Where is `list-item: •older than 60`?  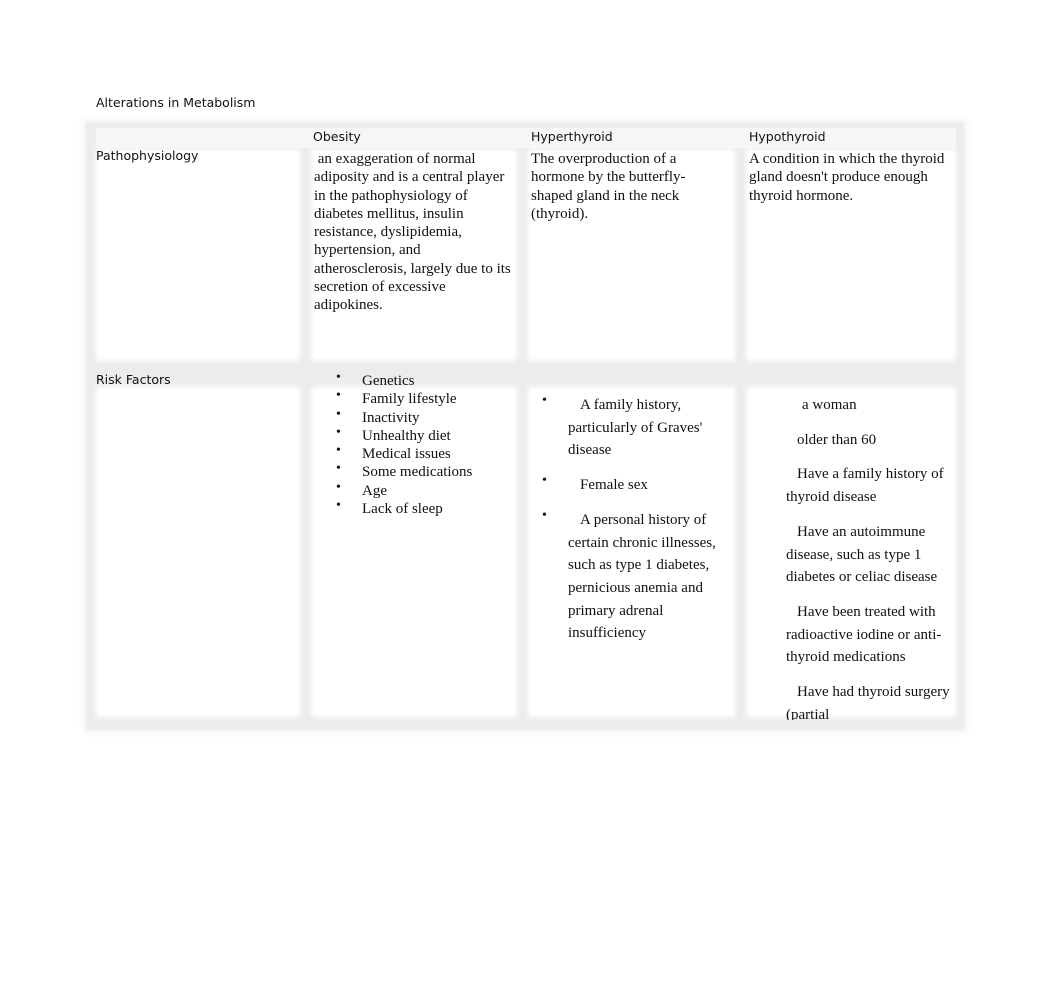 list-item: •older than 60 is located at coordinates (870, 440).